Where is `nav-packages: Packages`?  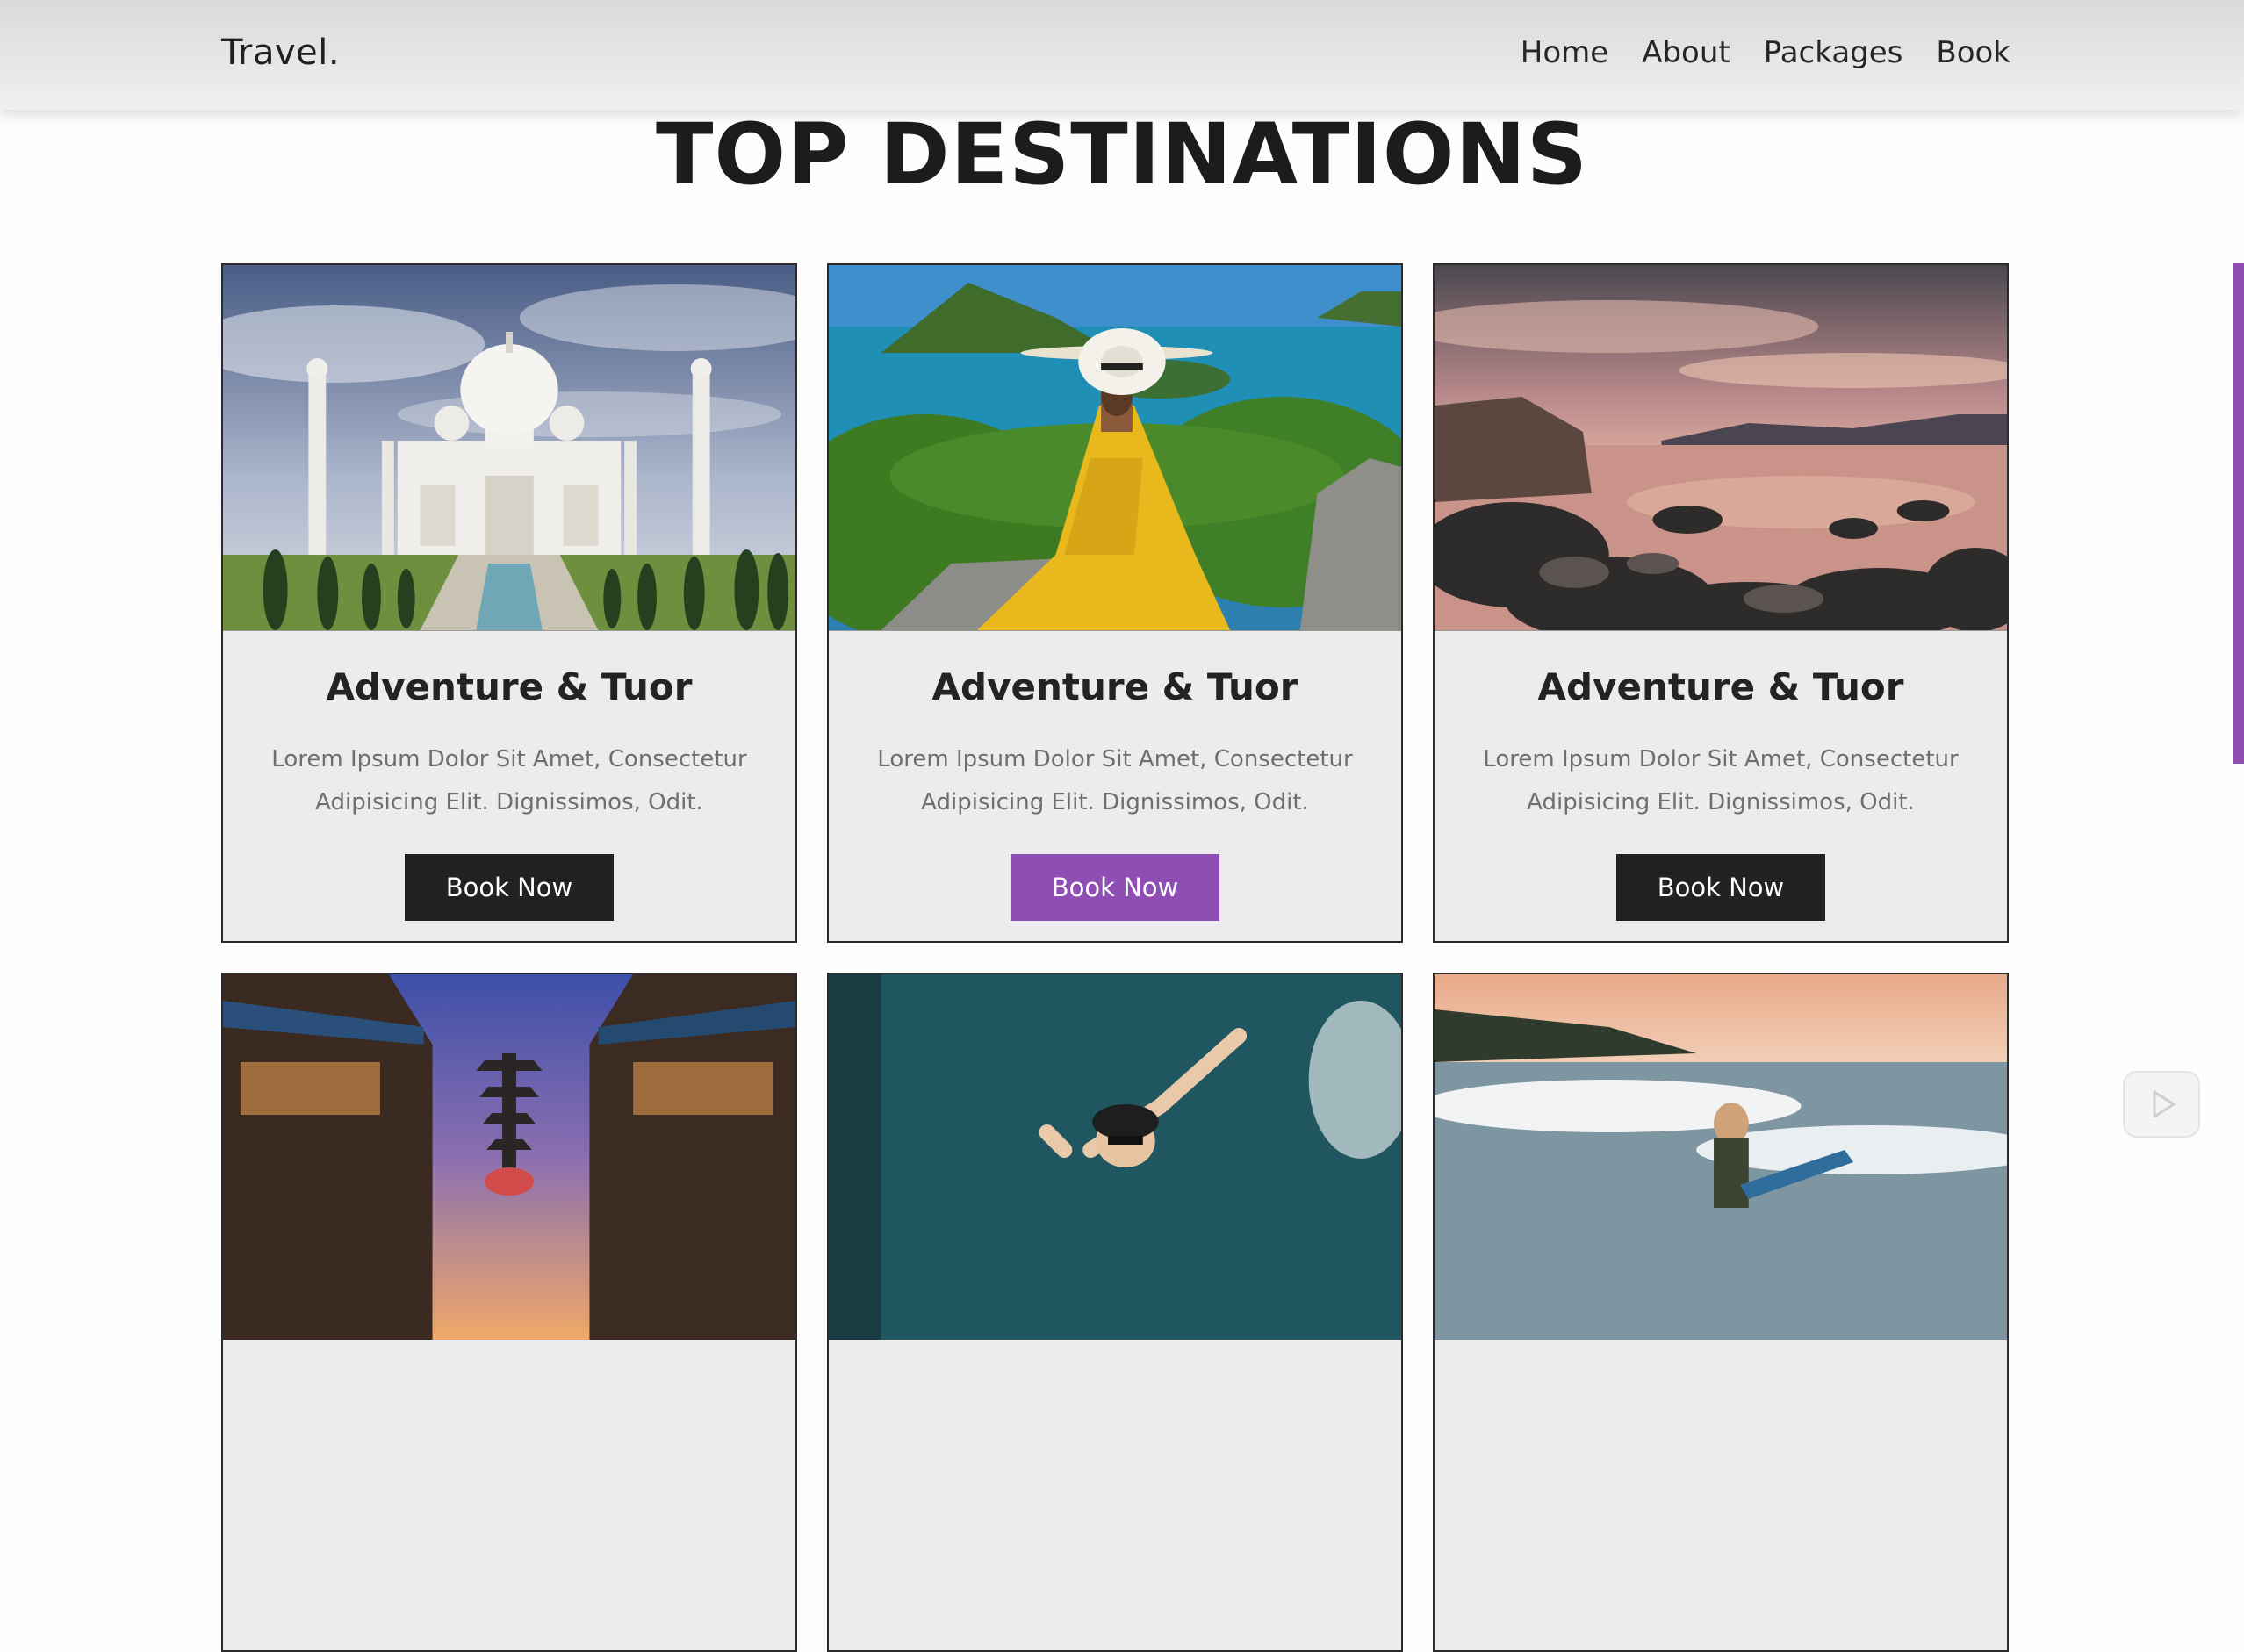 nav-packages: Packages is located at coordinates (1833, 52).